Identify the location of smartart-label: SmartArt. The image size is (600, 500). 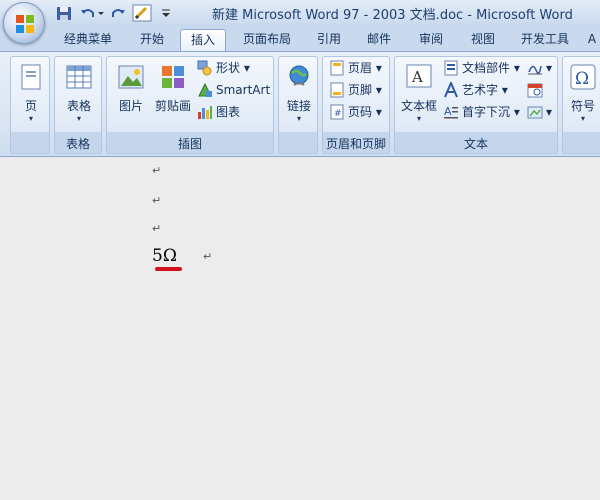
(243, 90).